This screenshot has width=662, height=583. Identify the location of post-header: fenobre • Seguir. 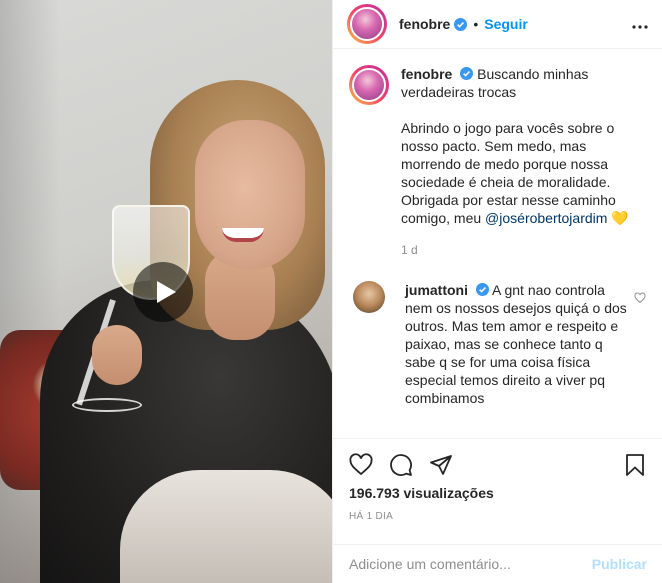
(497, 24).